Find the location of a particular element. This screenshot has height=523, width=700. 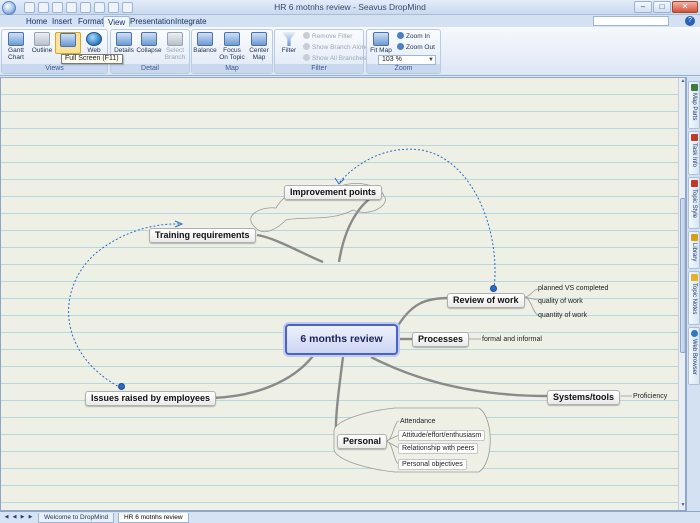

select-branch-button: Select Branch is located at coordinates (175, 46).